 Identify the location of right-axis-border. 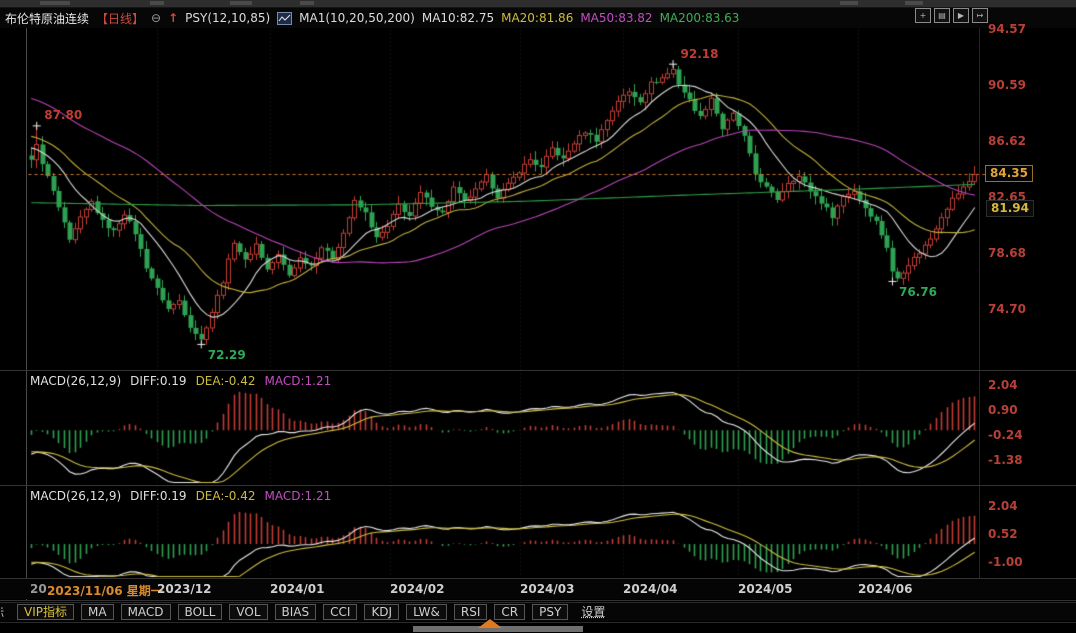
(979, 303).